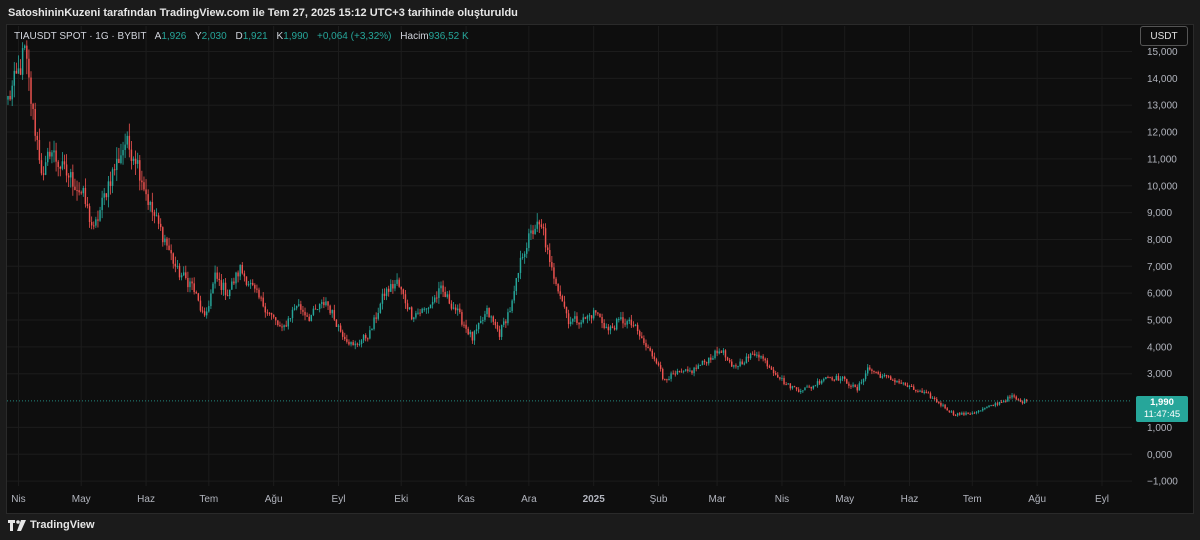 This screenshot has width=1200, height=540. Describe the element at coordinates (910, 499) in the screenshot. I see `x-tick-label: Haz` at that location.